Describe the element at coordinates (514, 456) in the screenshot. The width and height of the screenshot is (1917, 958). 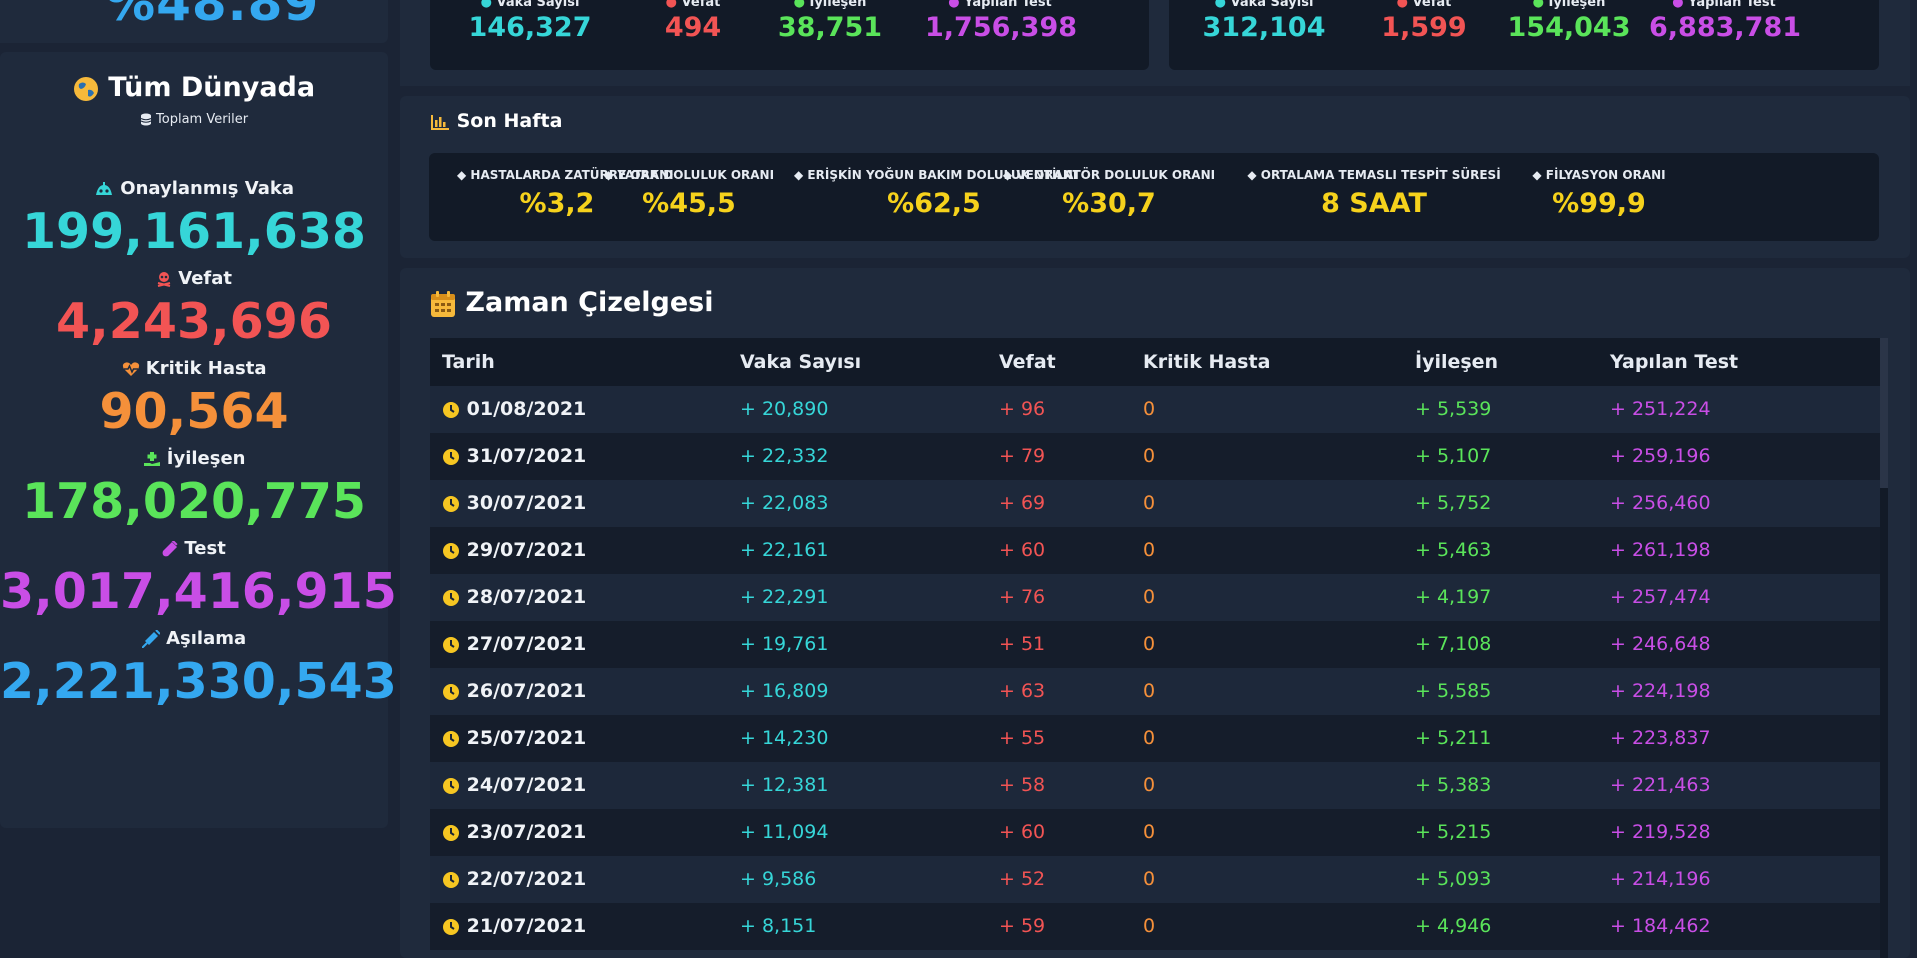
I see `cell-date: 31/07/2021` at that location.